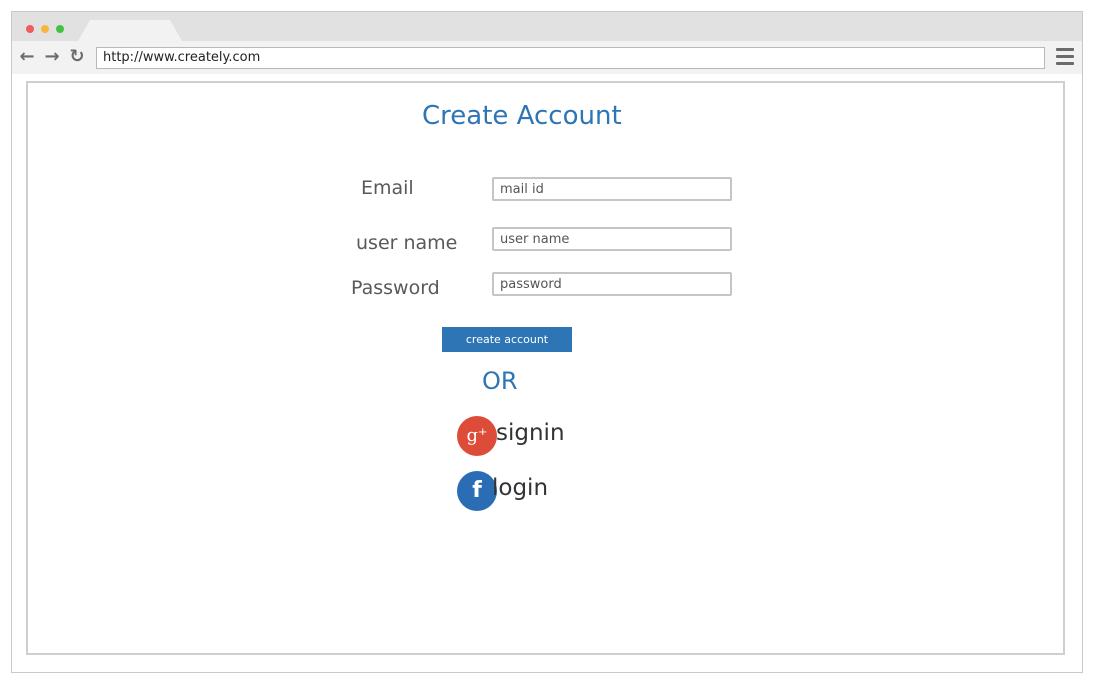 This screenshot has width=1095, height=685. I want to click on reload-icon: ↻, so click(77, 57).